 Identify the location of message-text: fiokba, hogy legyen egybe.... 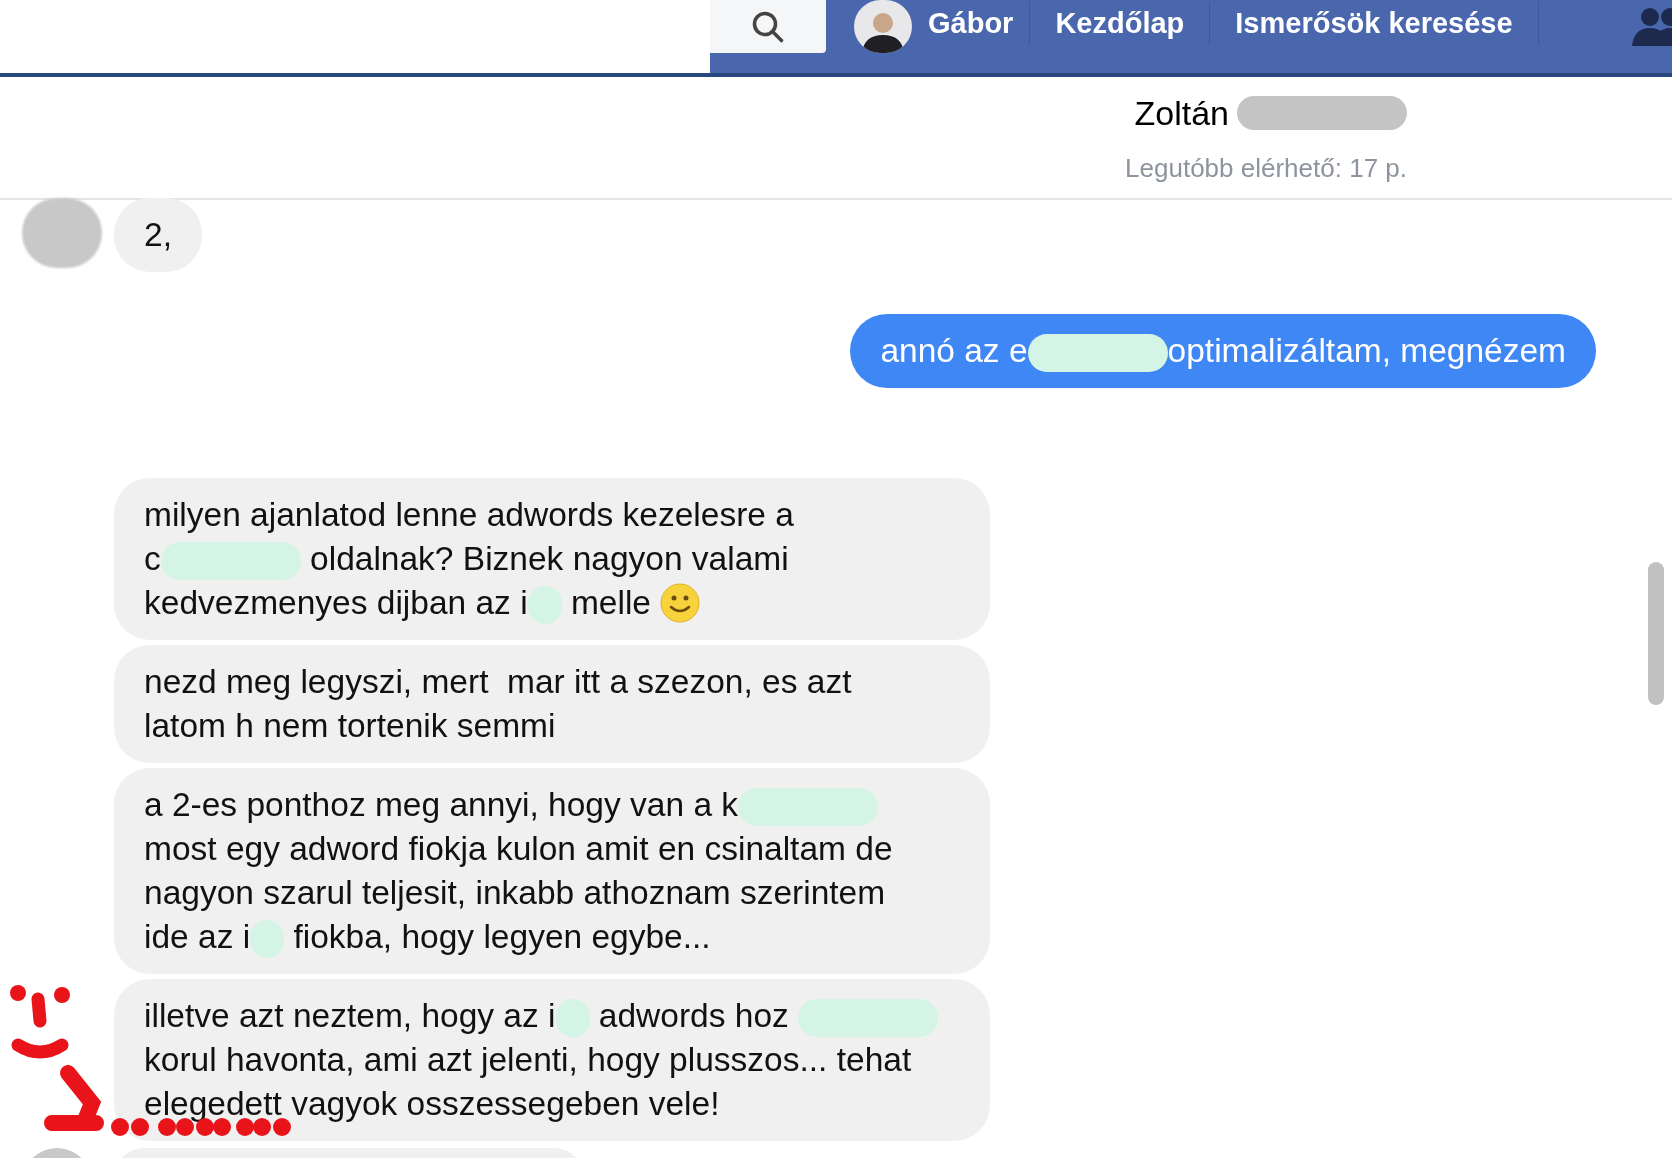
(501, 936).